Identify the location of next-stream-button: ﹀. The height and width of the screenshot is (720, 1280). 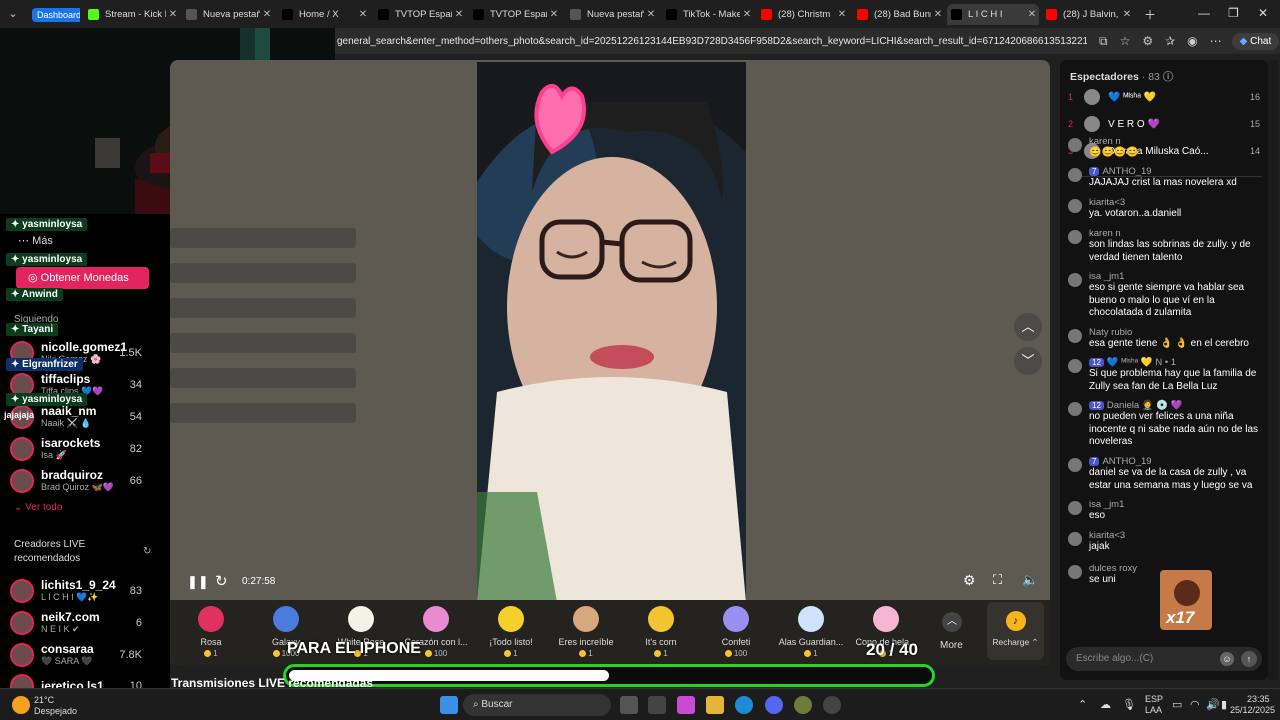
(1028, 361).